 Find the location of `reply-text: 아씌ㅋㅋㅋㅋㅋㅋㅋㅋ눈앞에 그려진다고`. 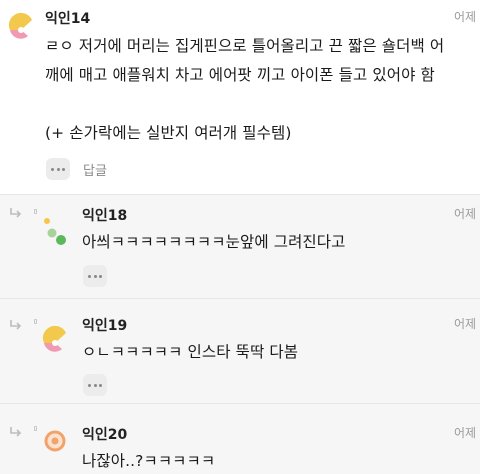

reply-text: 아씌ㅋㅋㅋㅋㅋㅋㅋㅋ눈앞에 그려진다고 is located at coordinates (214, 242).